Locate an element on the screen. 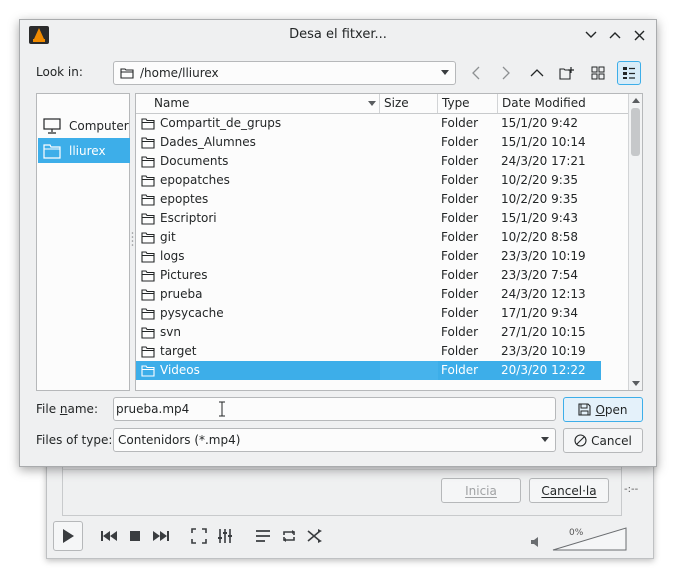 This screenshot has height=577, width=677. loop-button is located at coordinates (289, 536).